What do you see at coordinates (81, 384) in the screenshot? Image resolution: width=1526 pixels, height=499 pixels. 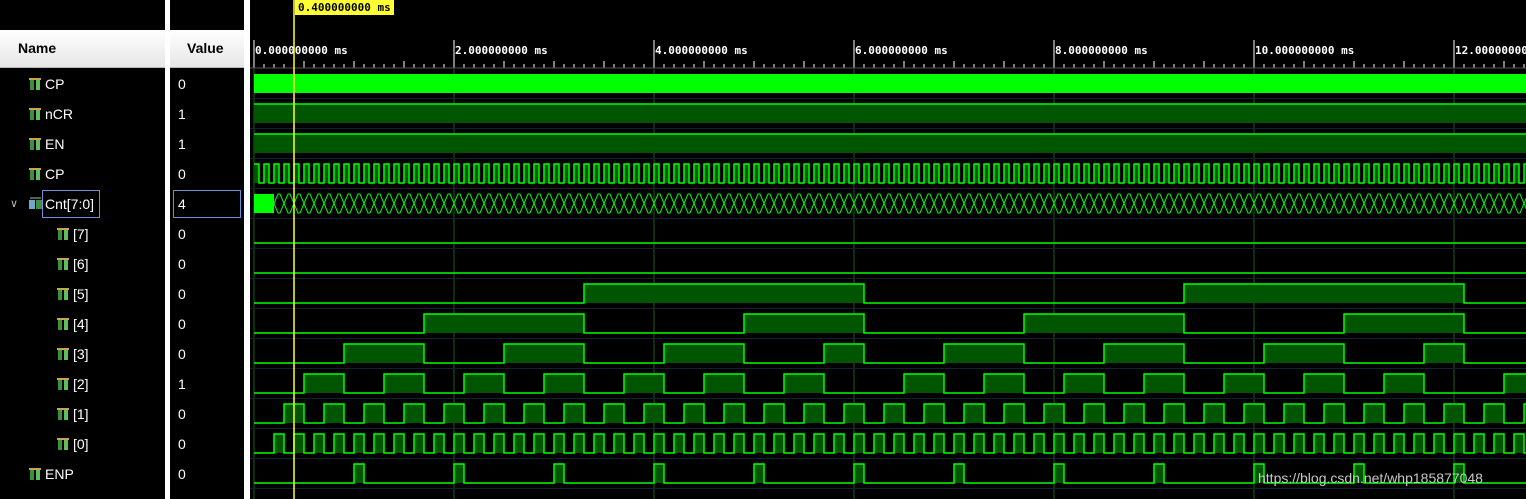 I see `signal-name: [2]` at bounding box center [81, 384].